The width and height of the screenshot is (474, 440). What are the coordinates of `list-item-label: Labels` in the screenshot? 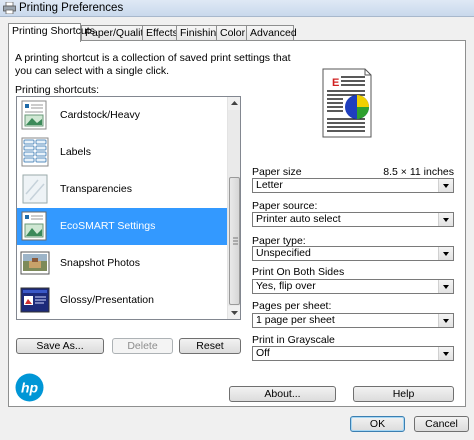 It's located at (75, 152).